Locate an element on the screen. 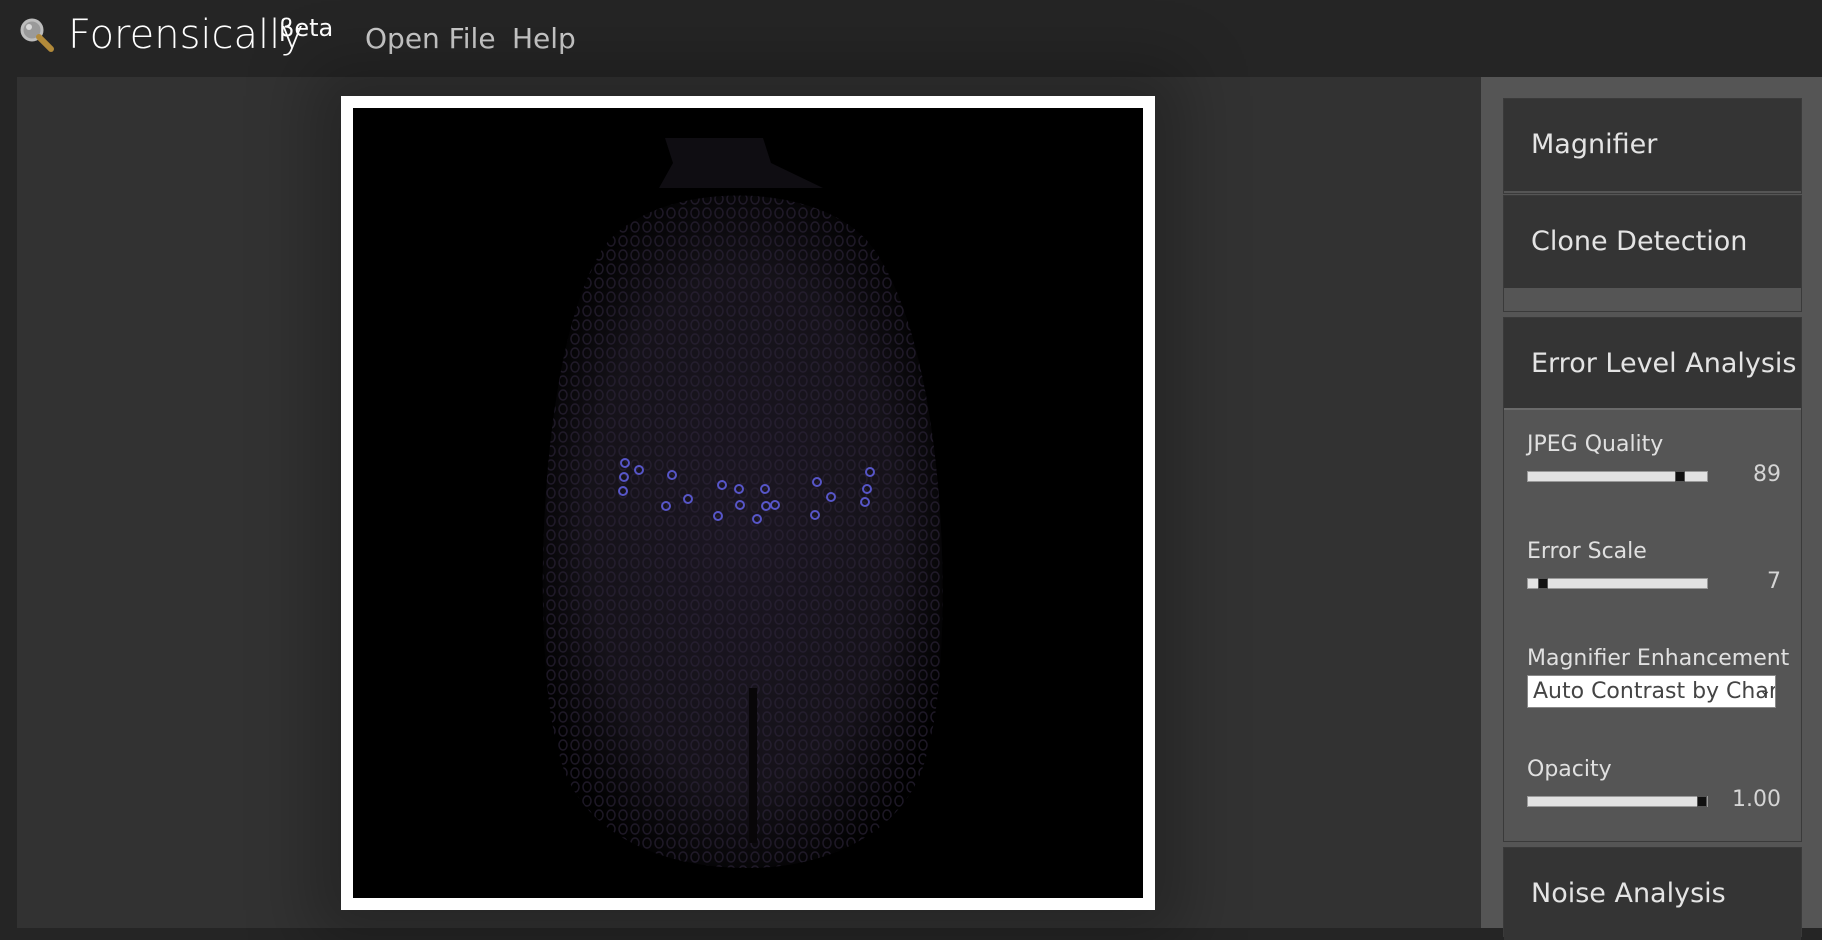 This screenshot has height=940, width=1822. magnifier-header: Magnifier is located at coordinates (1652, 145).